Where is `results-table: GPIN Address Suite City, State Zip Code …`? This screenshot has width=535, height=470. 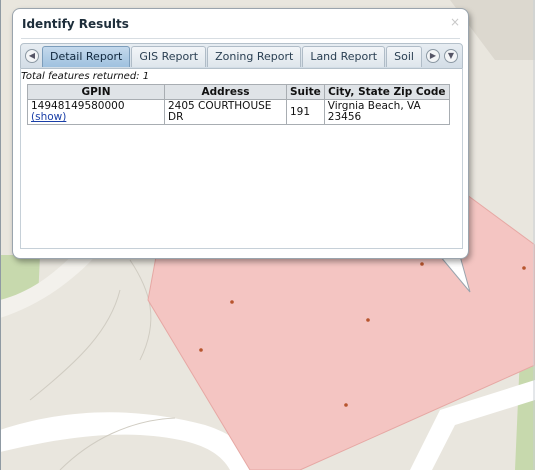 results-table: GPIN Address Suite City, State Zip Code … is located at coordinates (238, 104).